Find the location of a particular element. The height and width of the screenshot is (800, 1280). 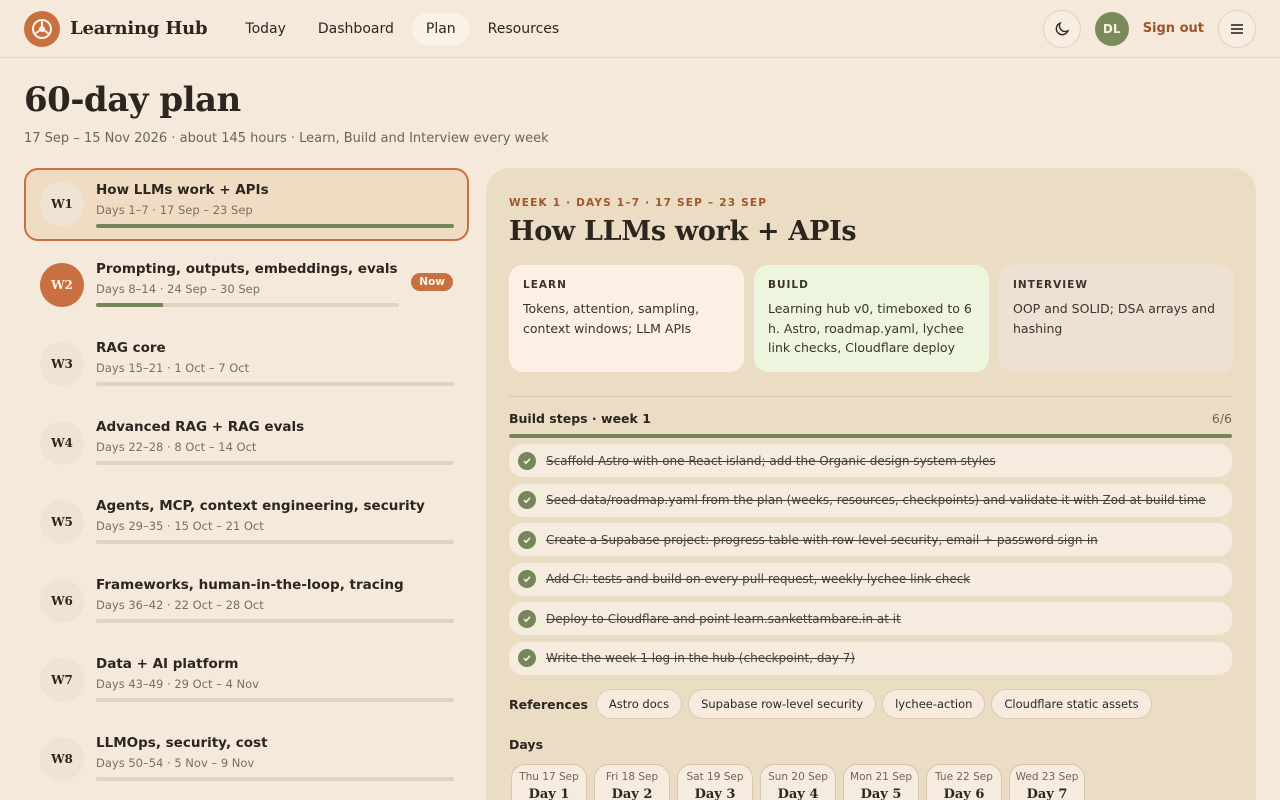

day-card: Tue 22 Sep Day 6 is located at coordinates (964, 782).